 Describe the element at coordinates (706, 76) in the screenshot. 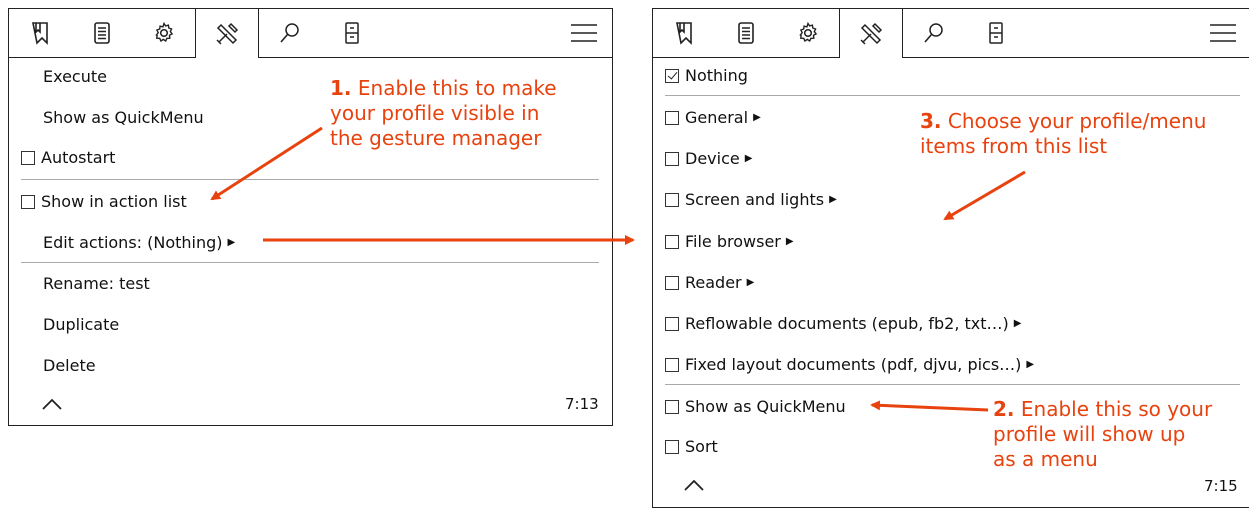

I see `nothing-checkbox: Nothing` at that location.